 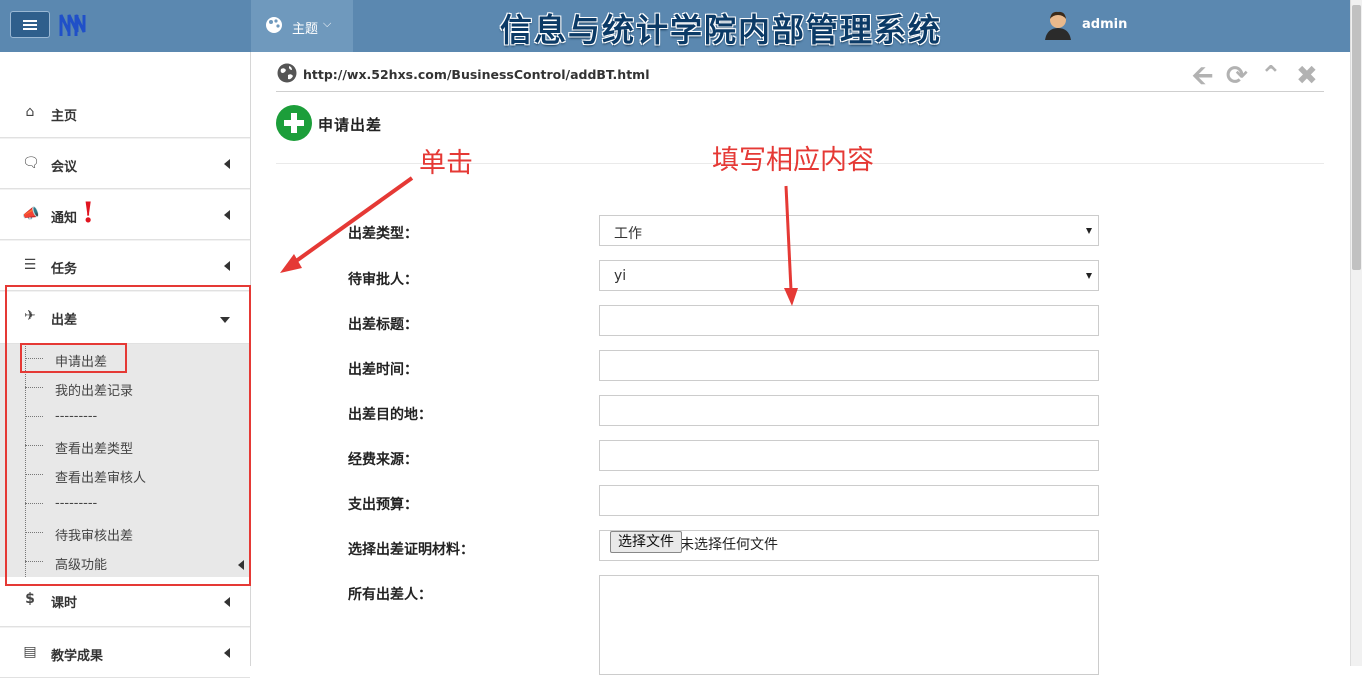 I want to click on sidebar-item-label: 会议, so click(x=64, y=167).